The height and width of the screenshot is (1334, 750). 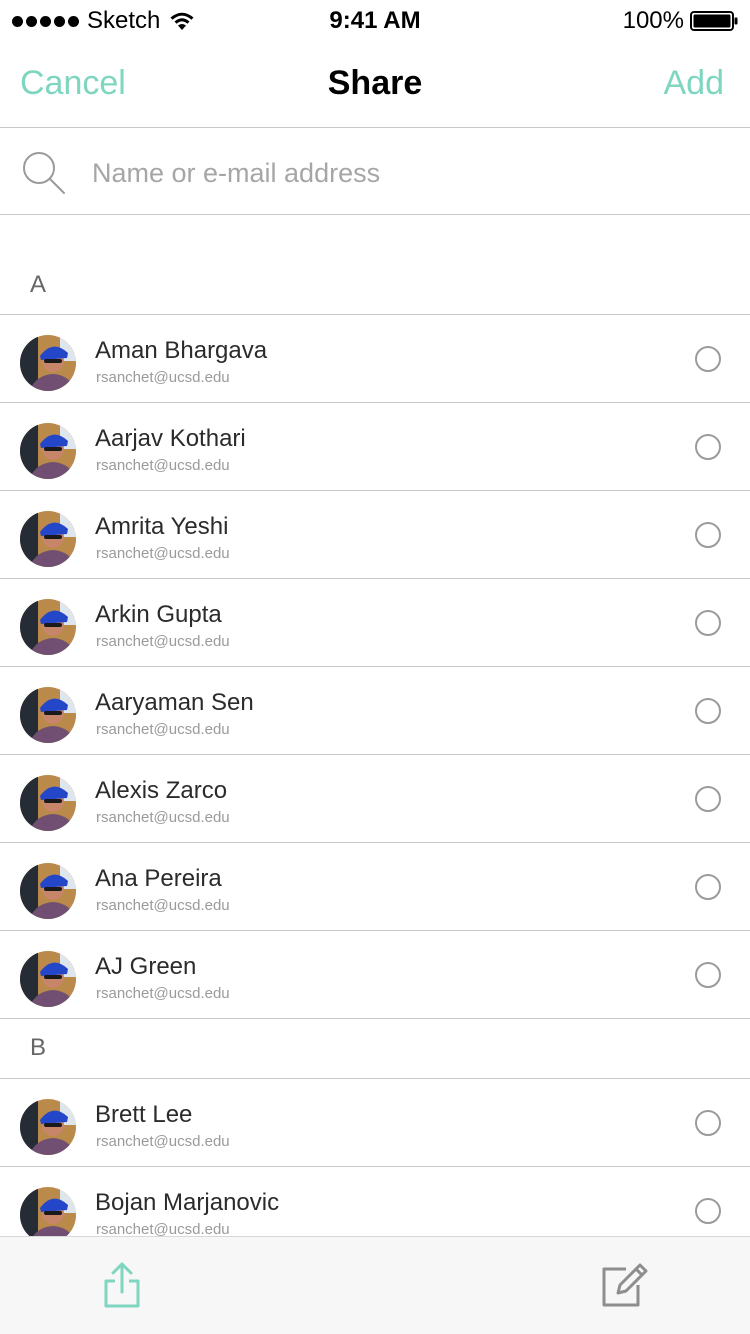 I want to click on contact-name: Amrita Yeshi, so click(x=162, y=526).